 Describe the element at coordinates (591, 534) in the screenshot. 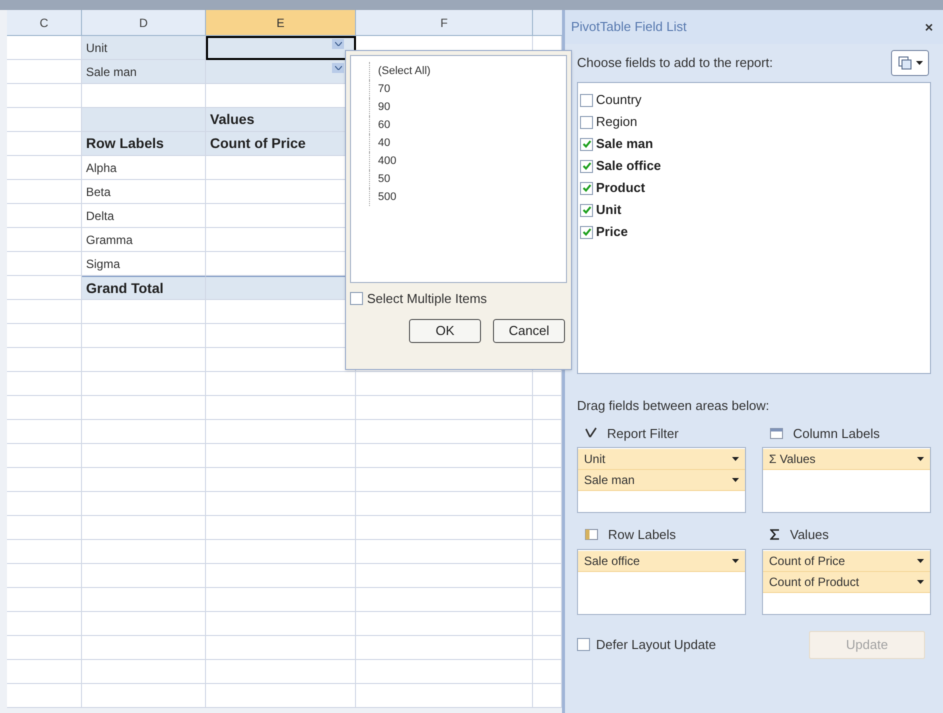

I see `rows-icon` at that location.